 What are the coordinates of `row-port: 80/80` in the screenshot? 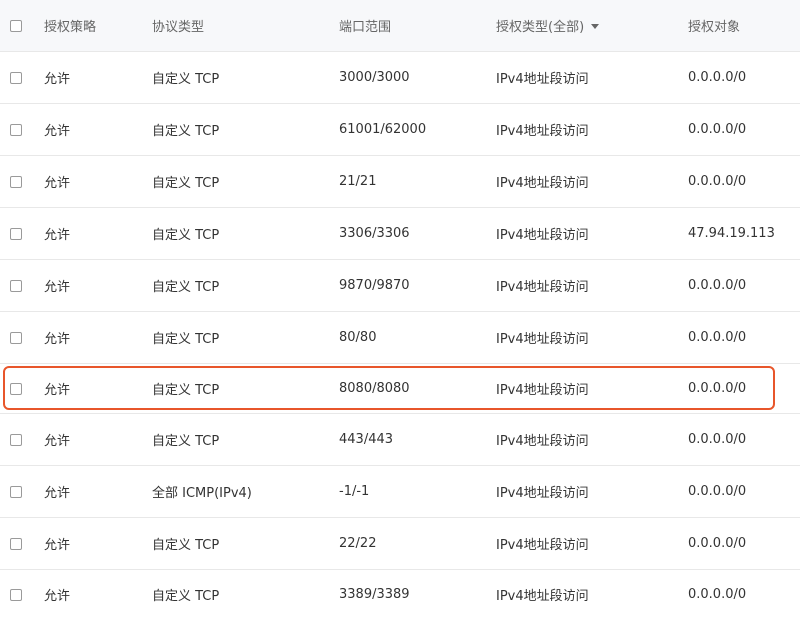 It's located at (358, 337).